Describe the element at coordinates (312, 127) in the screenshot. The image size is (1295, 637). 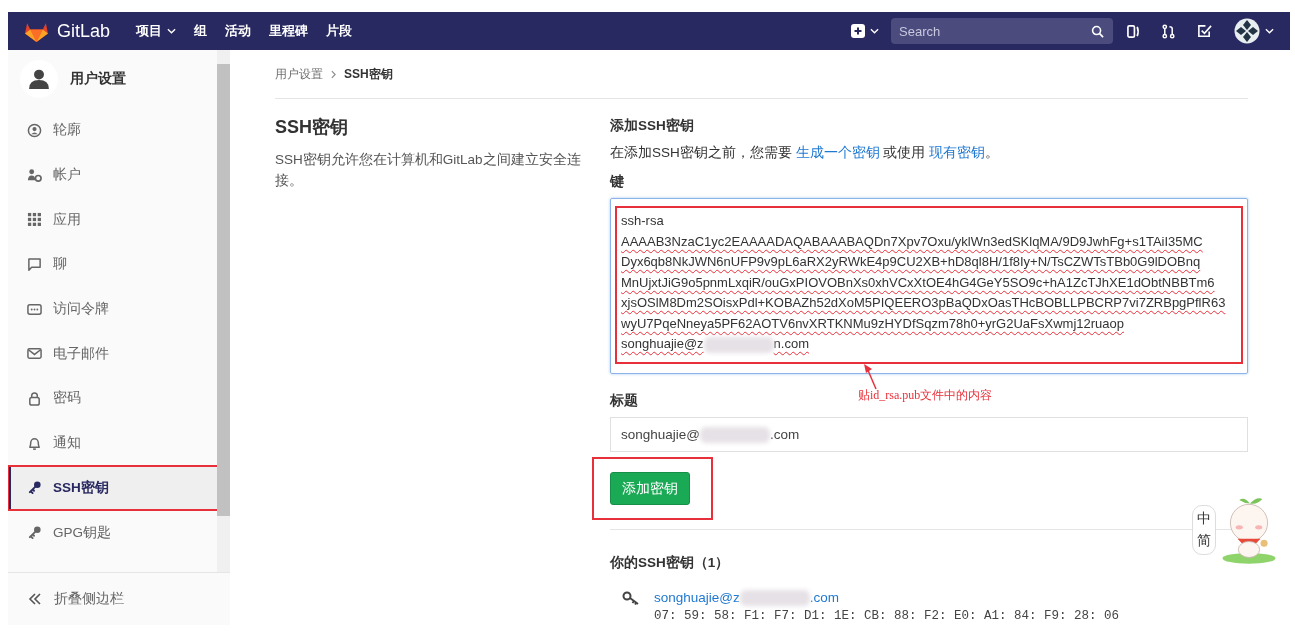
I see `section-title: SSH密钥` at that location.